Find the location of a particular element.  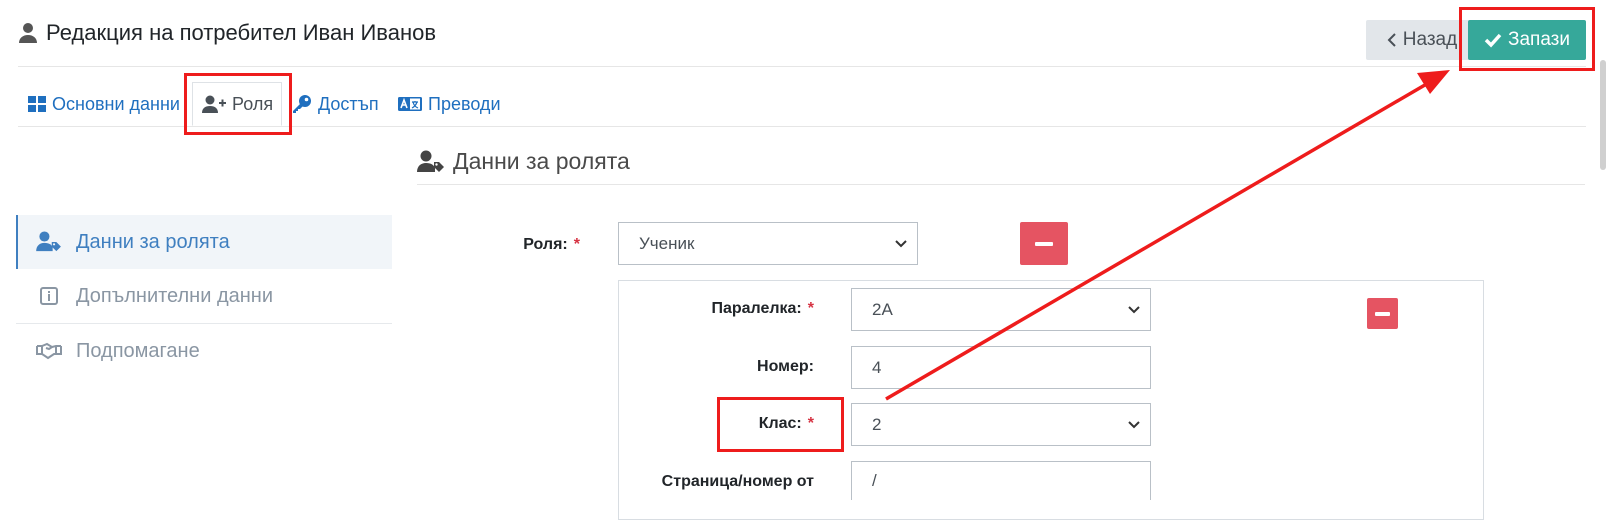

tab-label: Преводи is located at coordinates (464, 103).